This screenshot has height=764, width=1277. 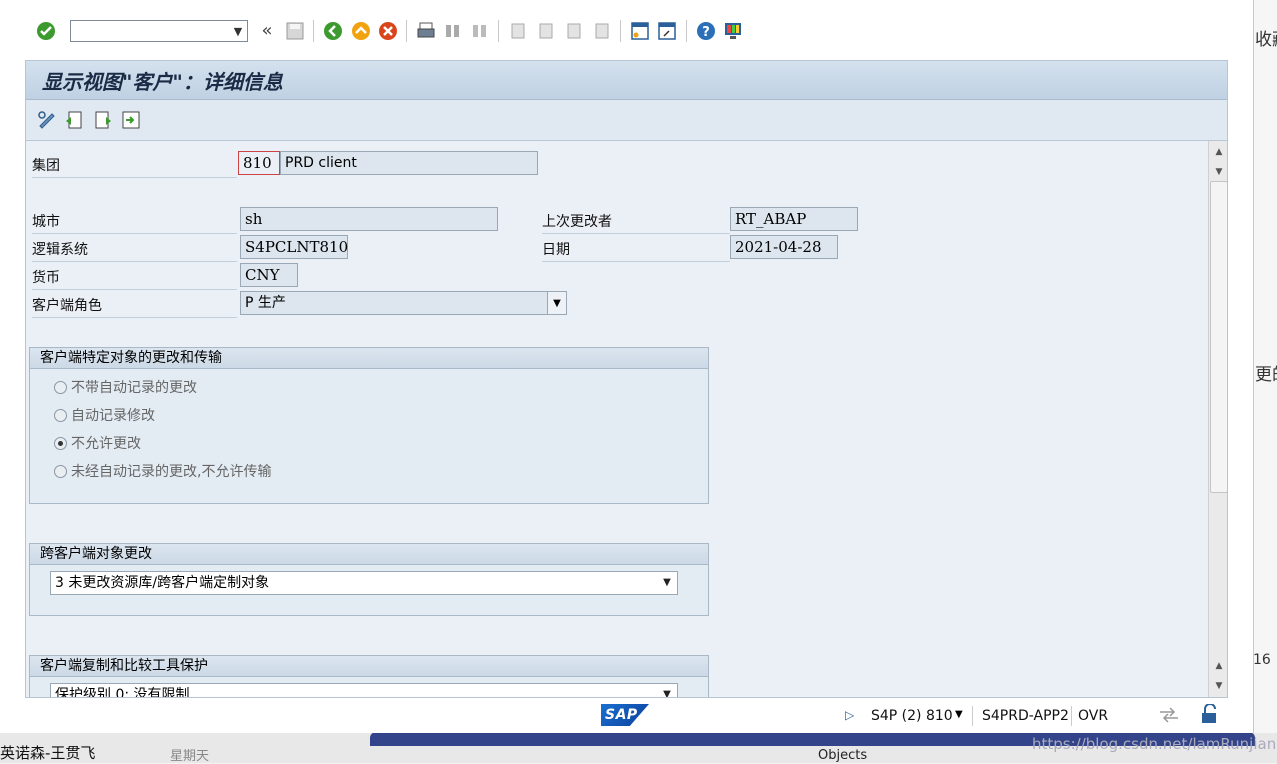 What do you see at coordinates (518, 31) in the screenshot?
I see `first-page-icon` at bounding box center [518, 31].